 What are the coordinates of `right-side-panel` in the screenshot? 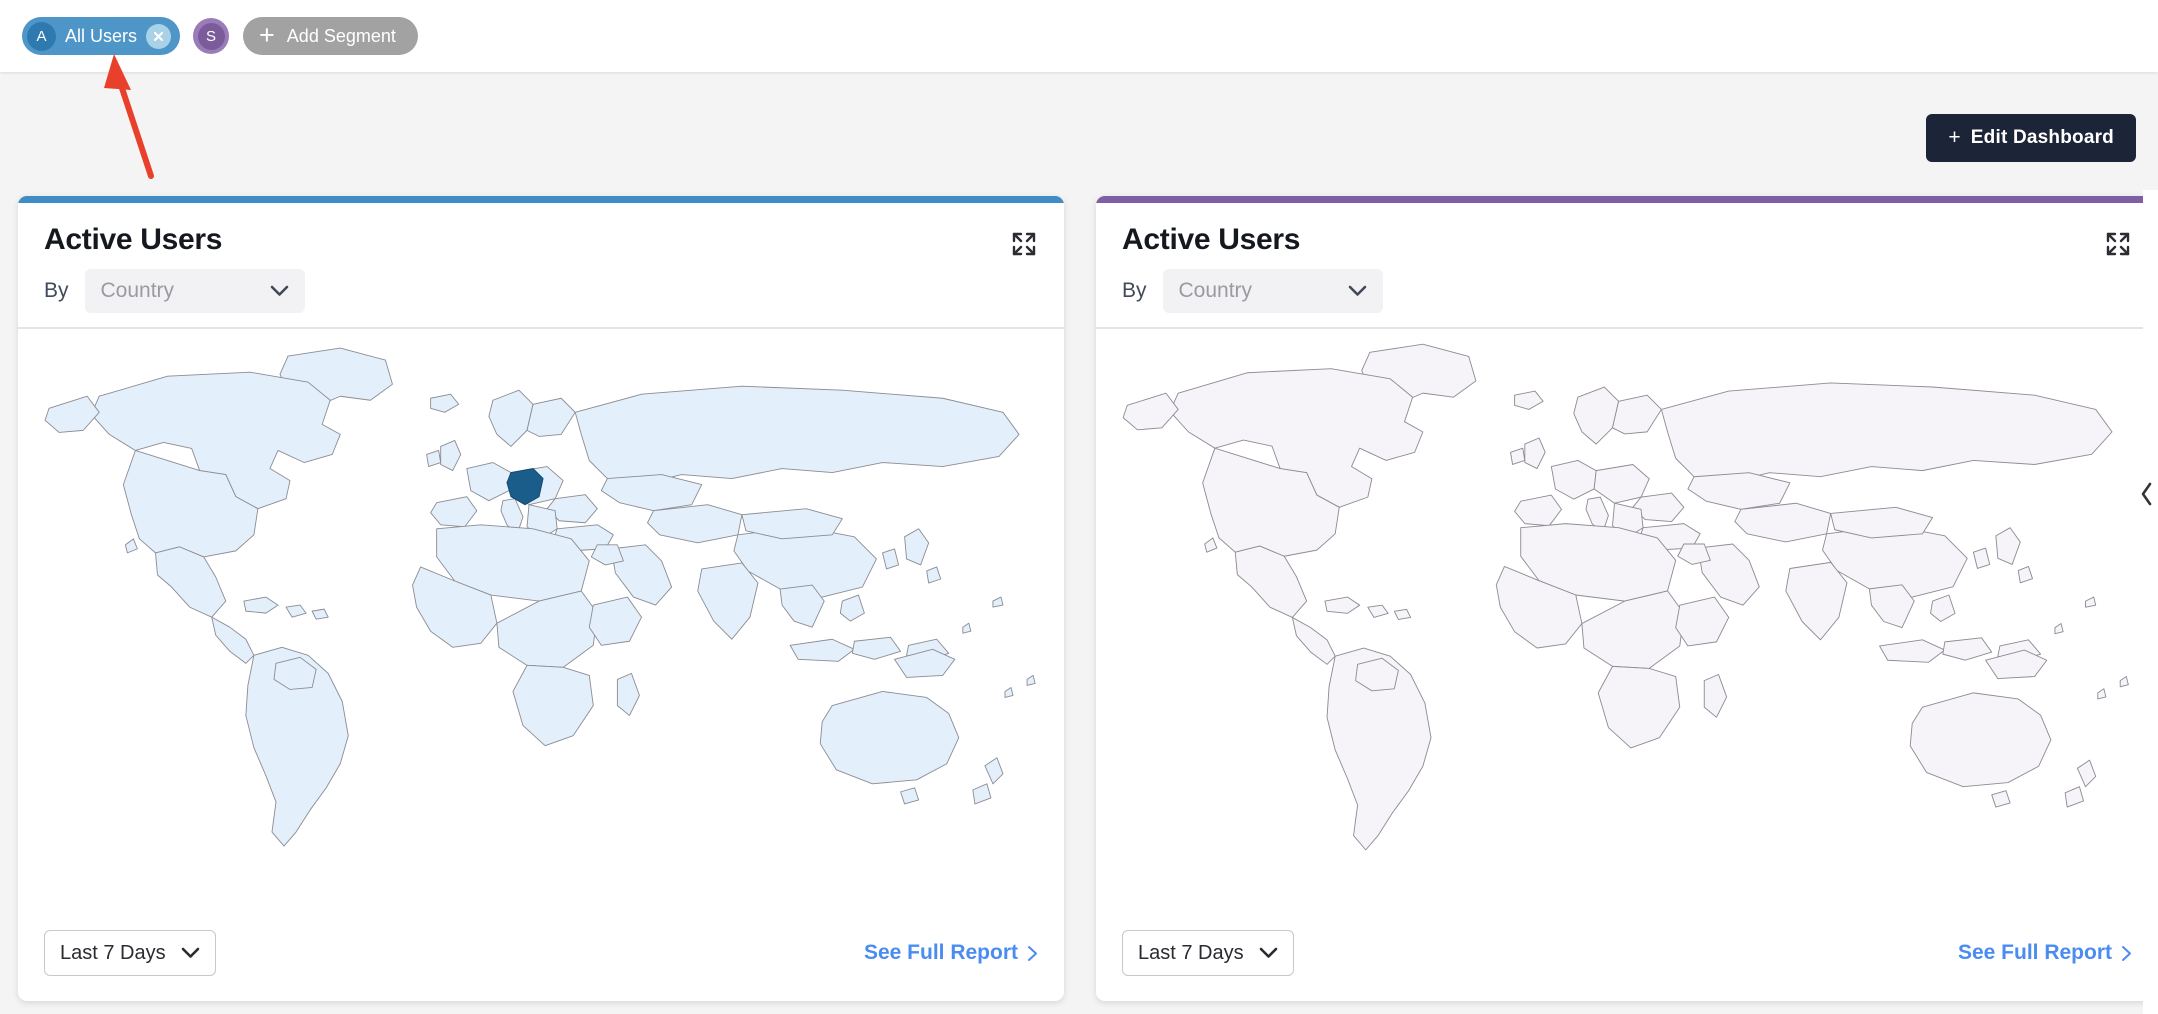 It's located at (2150, 602).